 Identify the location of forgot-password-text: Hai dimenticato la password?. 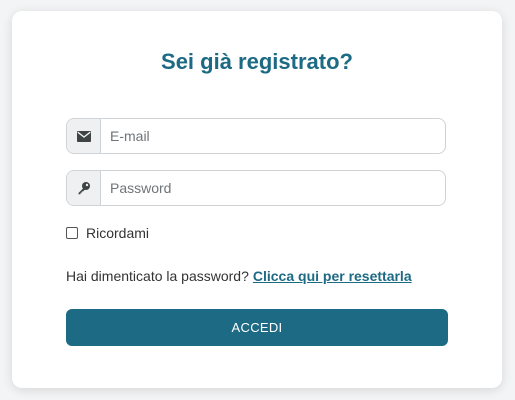
(157, 276).